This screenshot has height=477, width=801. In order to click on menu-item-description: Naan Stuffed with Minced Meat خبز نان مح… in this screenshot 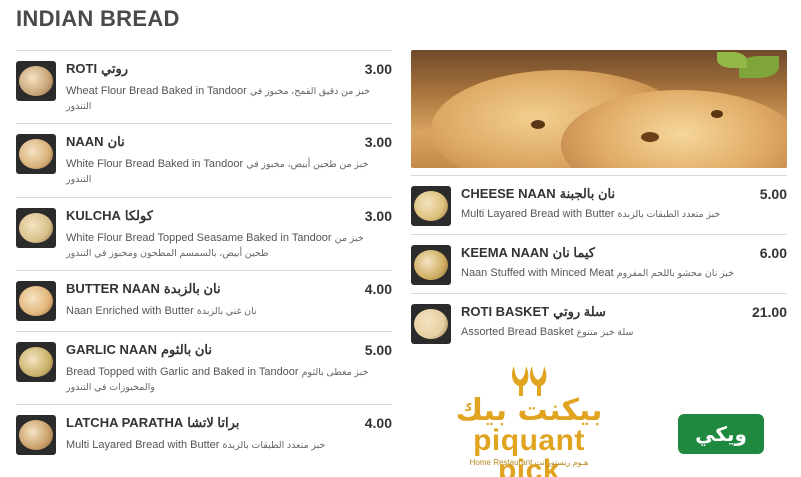, I will do `click(613, 273)`.